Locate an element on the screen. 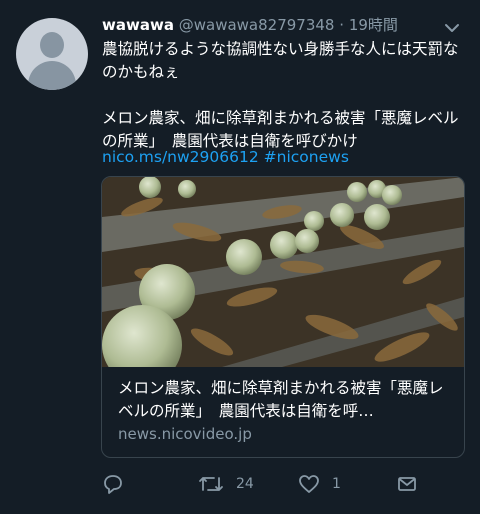 This screenshot has height=514, width=480. reply-icon is located at coordinates (113, 484).